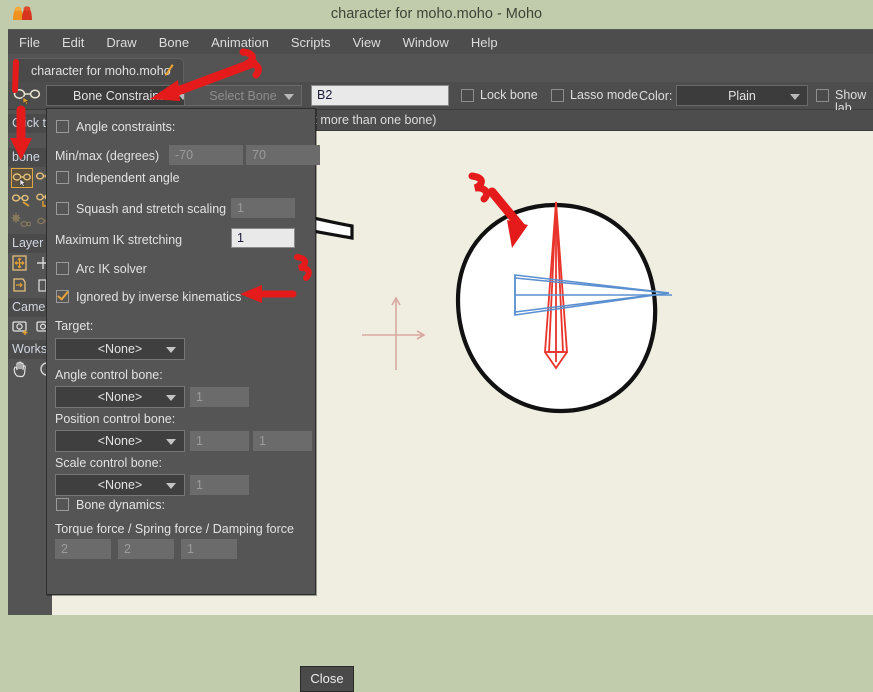 The height and width of the screenshot is (692, 873). Describe the element at coordinates (209, 549) in the screenshot. I see `damping-force-input: 1` at that location.